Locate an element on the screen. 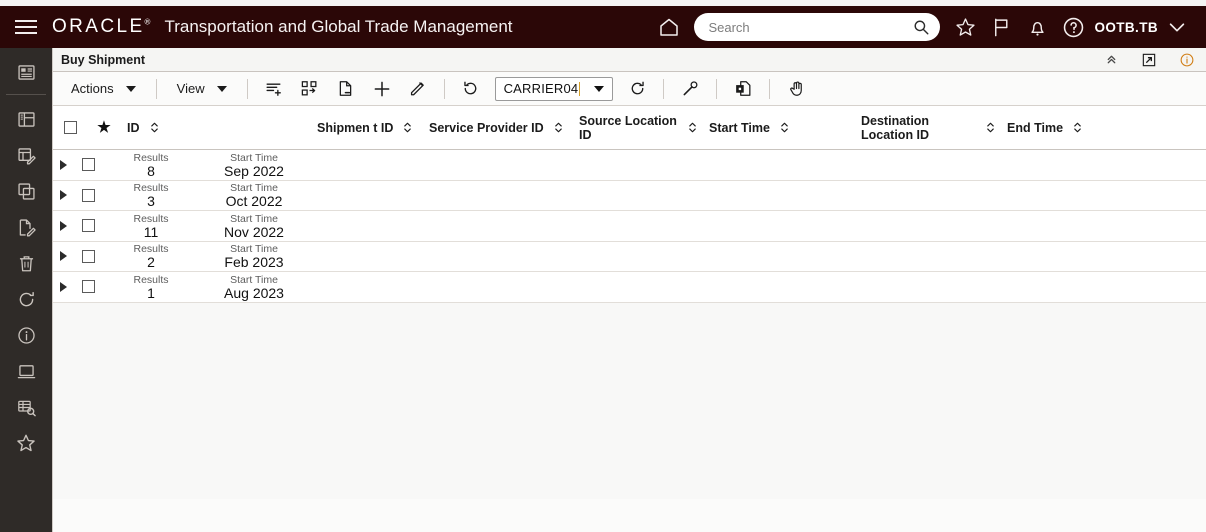 Image resolution: width=1206 pixels, height=532 pixels. sidebar-item-search-table is located at coordinates (26, 407).